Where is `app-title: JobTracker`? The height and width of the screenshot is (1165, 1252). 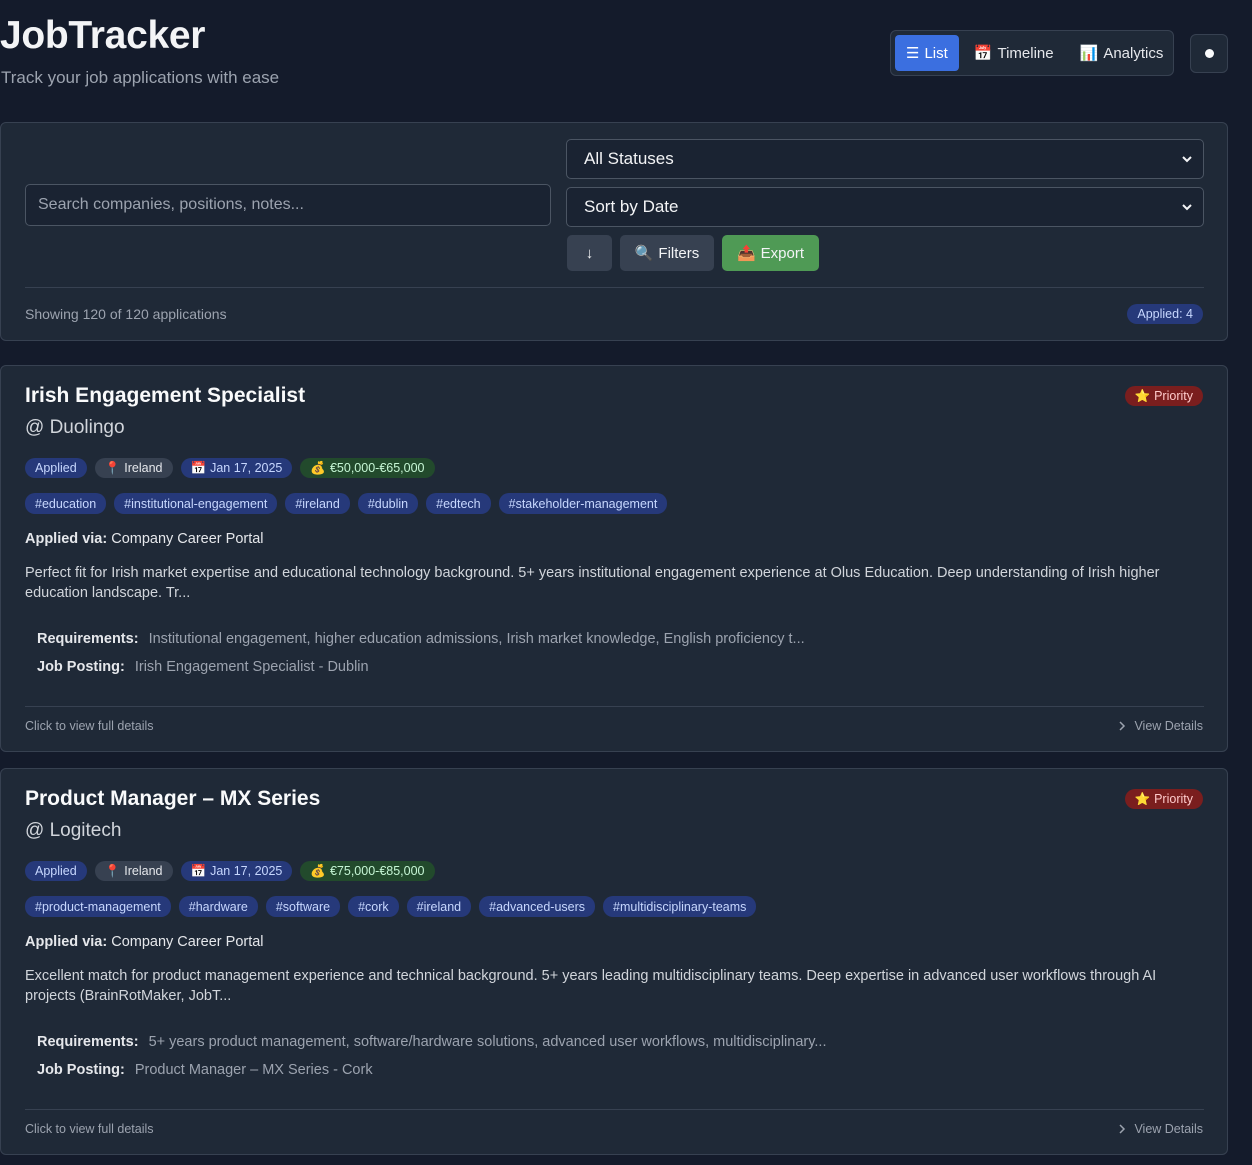 app-title: JobTracker is located at coordinates (103, 35).